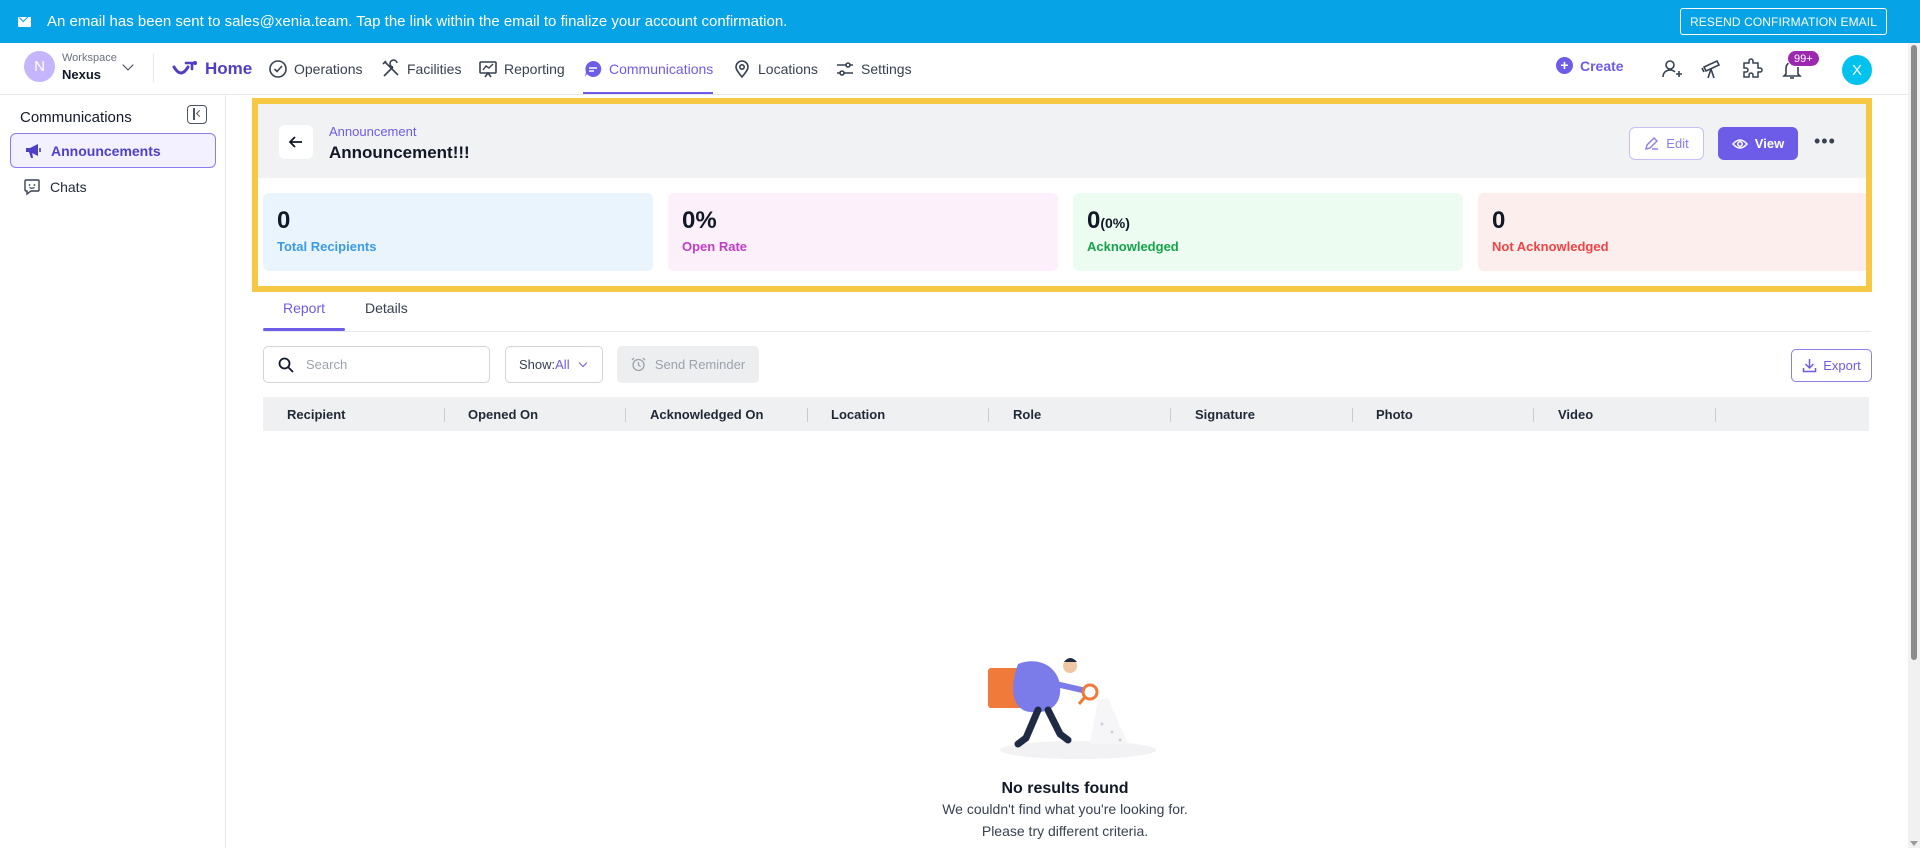 Image resolution: width=1920 pixels, height=848 pixels. I want to click on nav-home-label: Home, so click(229, 68).